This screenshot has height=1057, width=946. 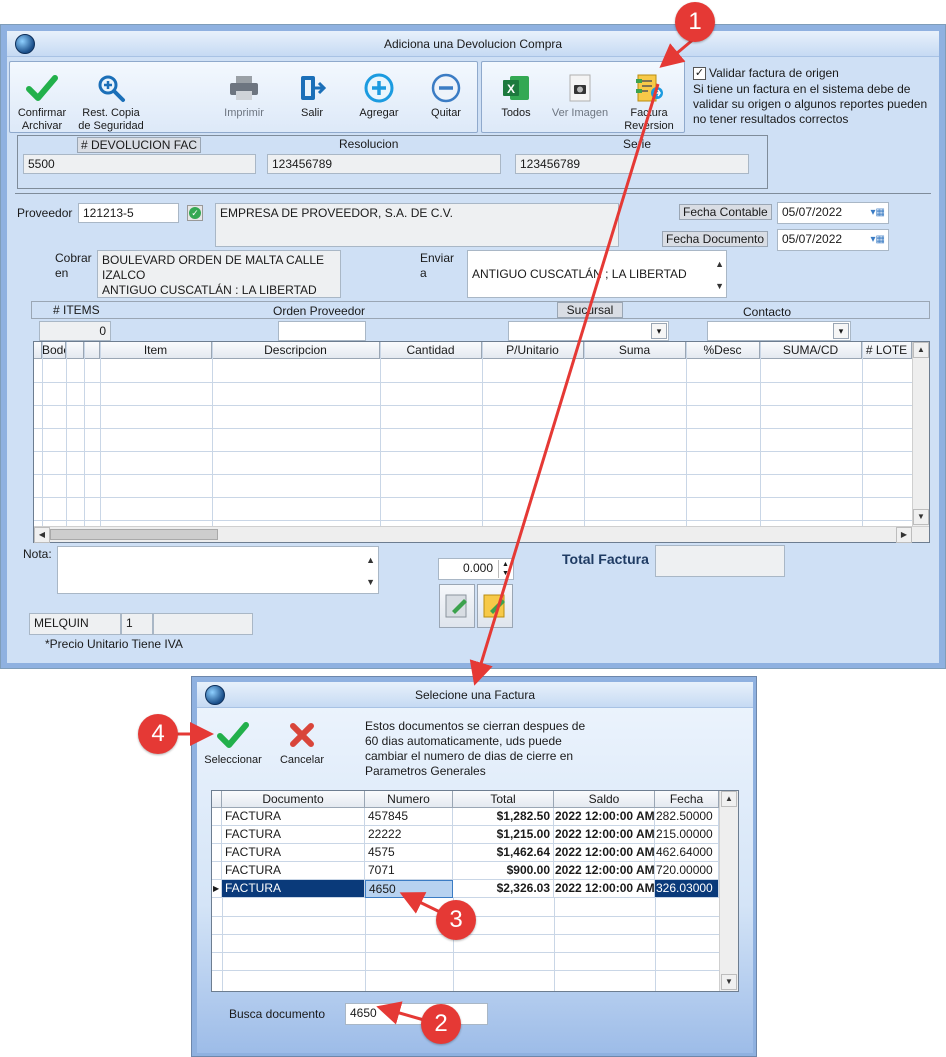 I want to click on contacto-select: ▾, so click(x=779, y=331).